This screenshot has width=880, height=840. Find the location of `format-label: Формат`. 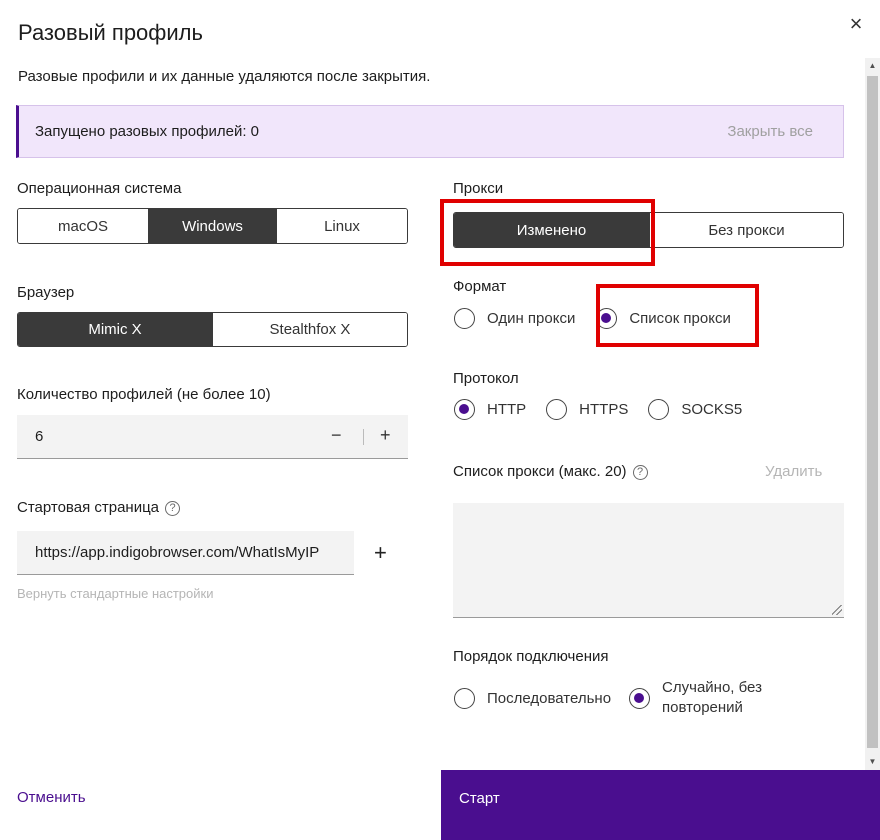

format-label: Формат is located at coordinates (480, 286).